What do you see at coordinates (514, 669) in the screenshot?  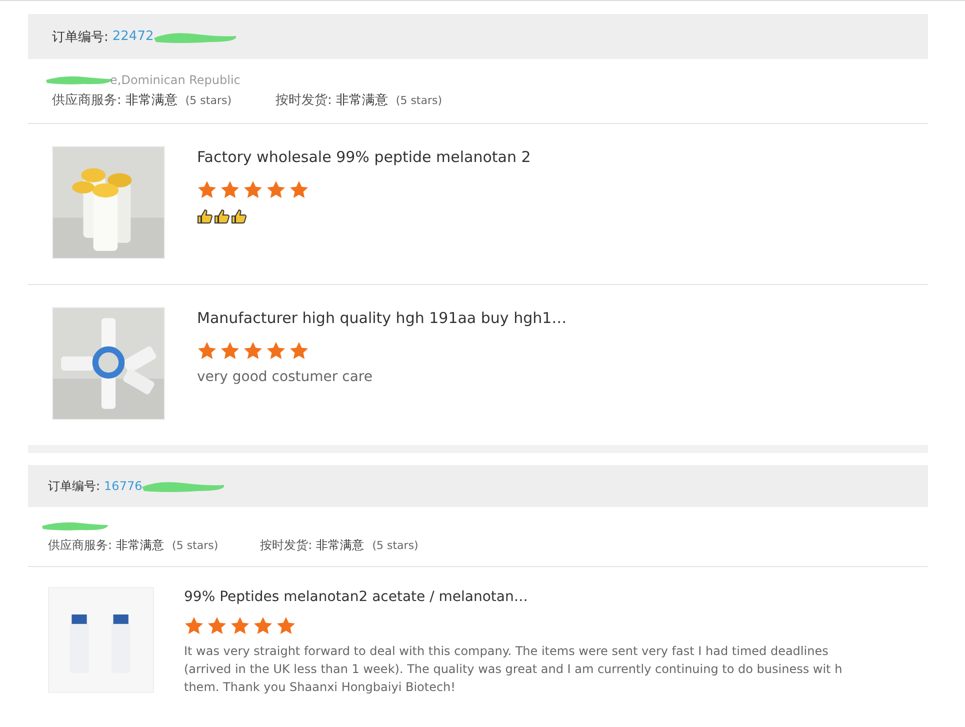 I see `review-text: It was very straight forward to deal with this company. The items were sent very fast I had timed deadlines (arrived in the UK less than 1 week). The quality was great and I am currently continuing to do business wit h them. Thank you Shaanxi Hongbaiyi Biotech!` at bounding box center [514, 669].